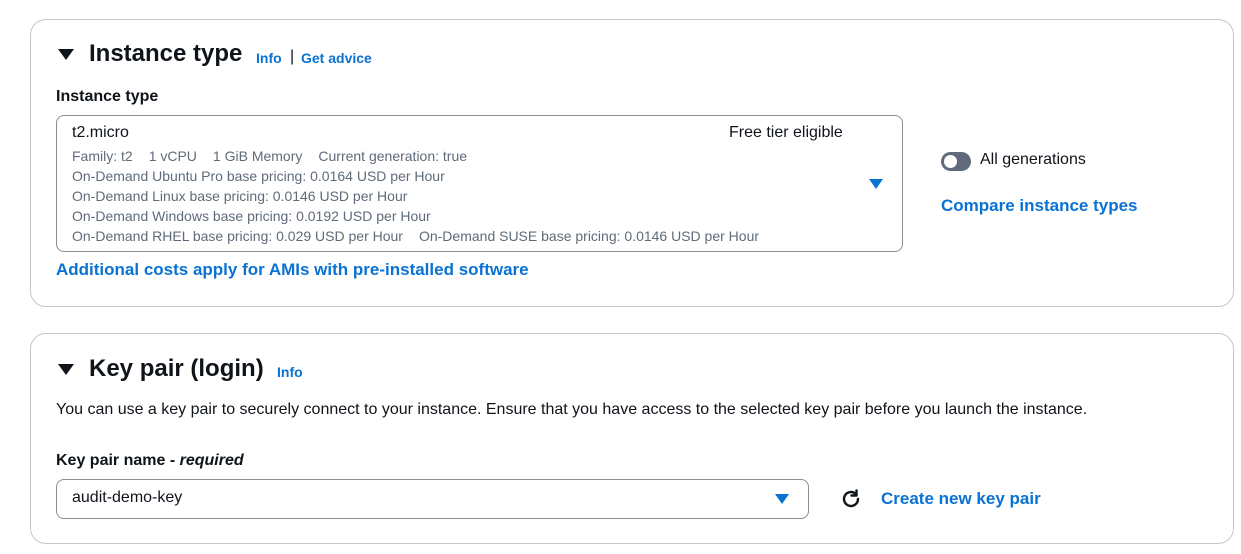  What do you see at coordinates (1033, 159) in the screenshot?
I see `all-generations-label: All generations` at bounding box center [1033, 159].